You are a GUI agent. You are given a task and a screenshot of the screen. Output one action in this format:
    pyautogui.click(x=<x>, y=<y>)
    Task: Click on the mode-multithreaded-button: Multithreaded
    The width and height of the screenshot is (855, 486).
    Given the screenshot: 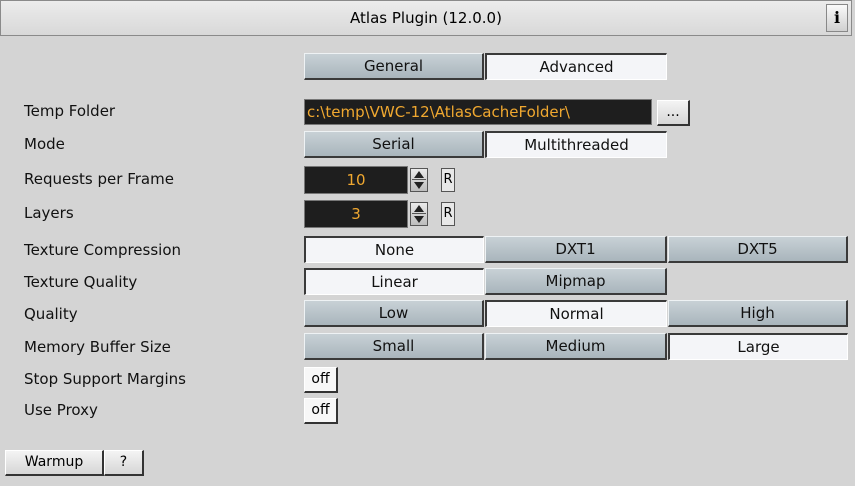 What is the action you would take?
    pyautogui.click(x=576, y=144)
    